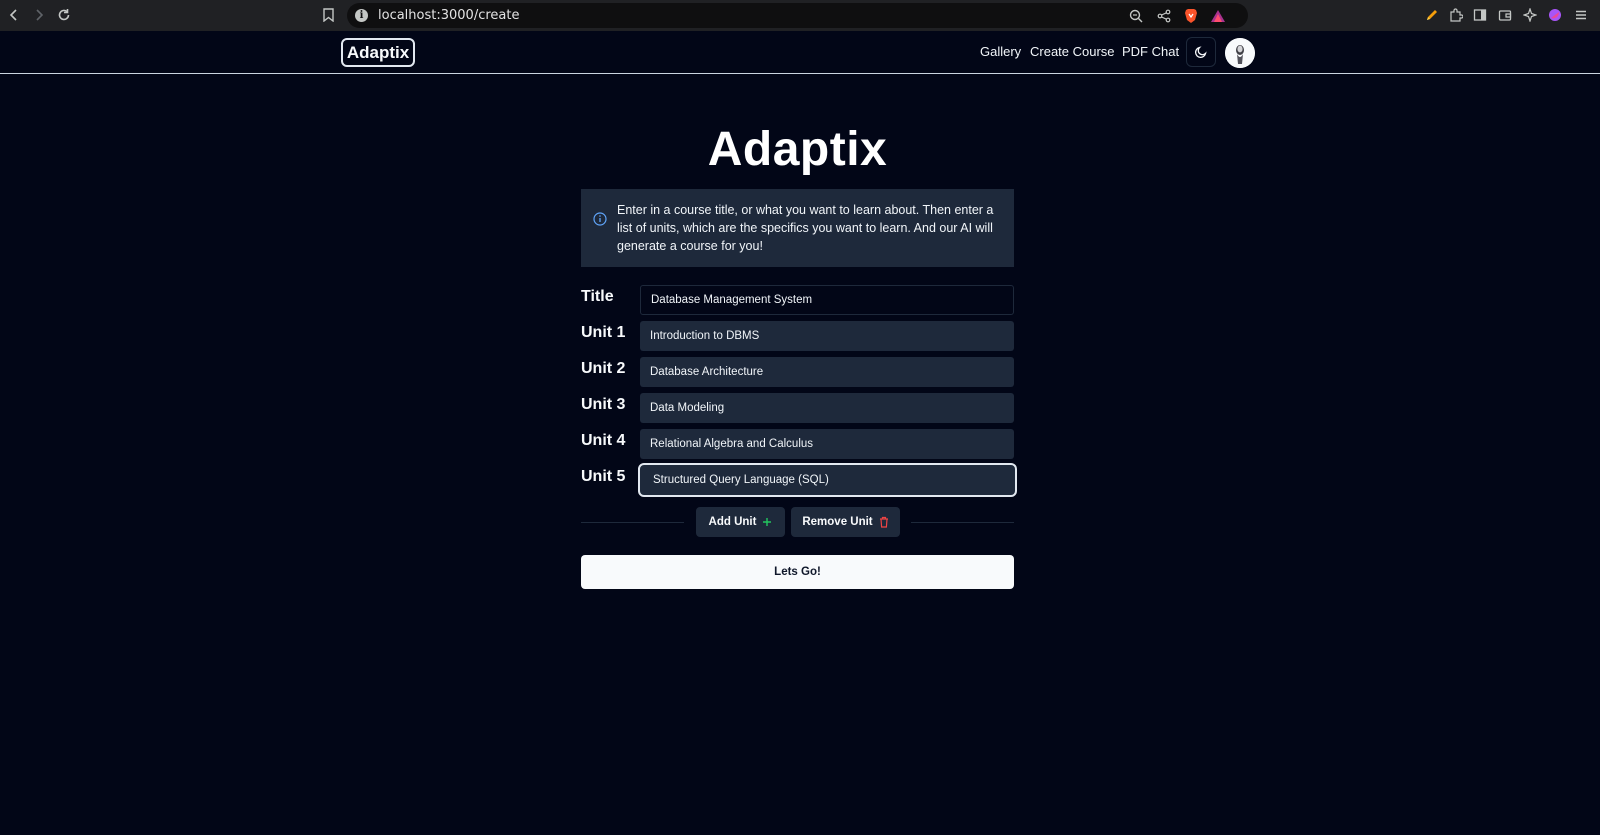 The image size is (1600, 835). I want to click on nav-pdf-chat: PDF Chat, so click(1150, 51).